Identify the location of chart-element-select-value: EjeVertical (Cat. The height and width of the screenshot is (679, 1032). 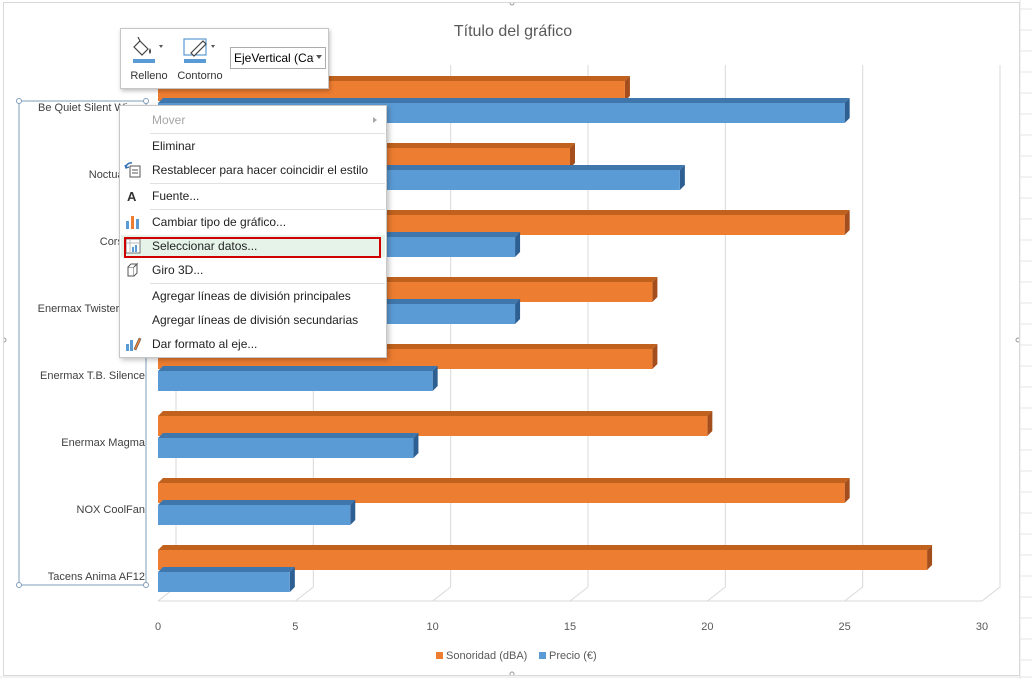
(274, 58).